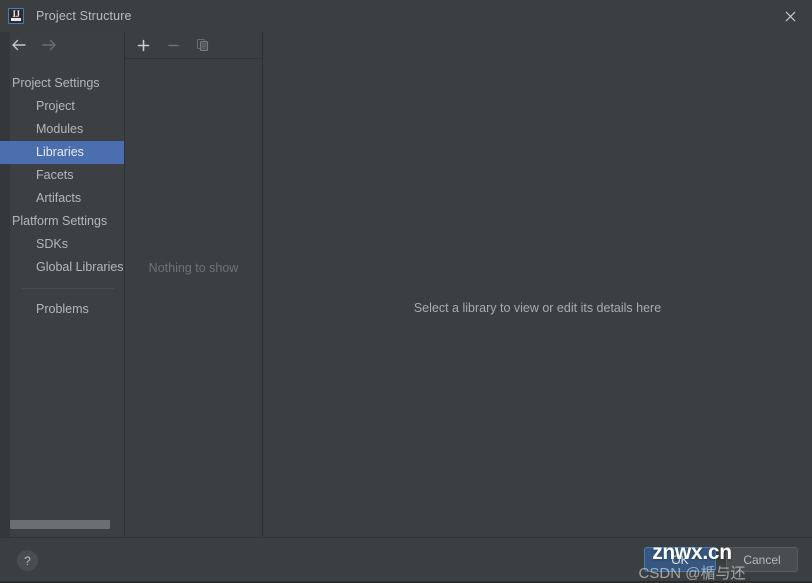  I want to click on history-navigation, so click(62, 47).